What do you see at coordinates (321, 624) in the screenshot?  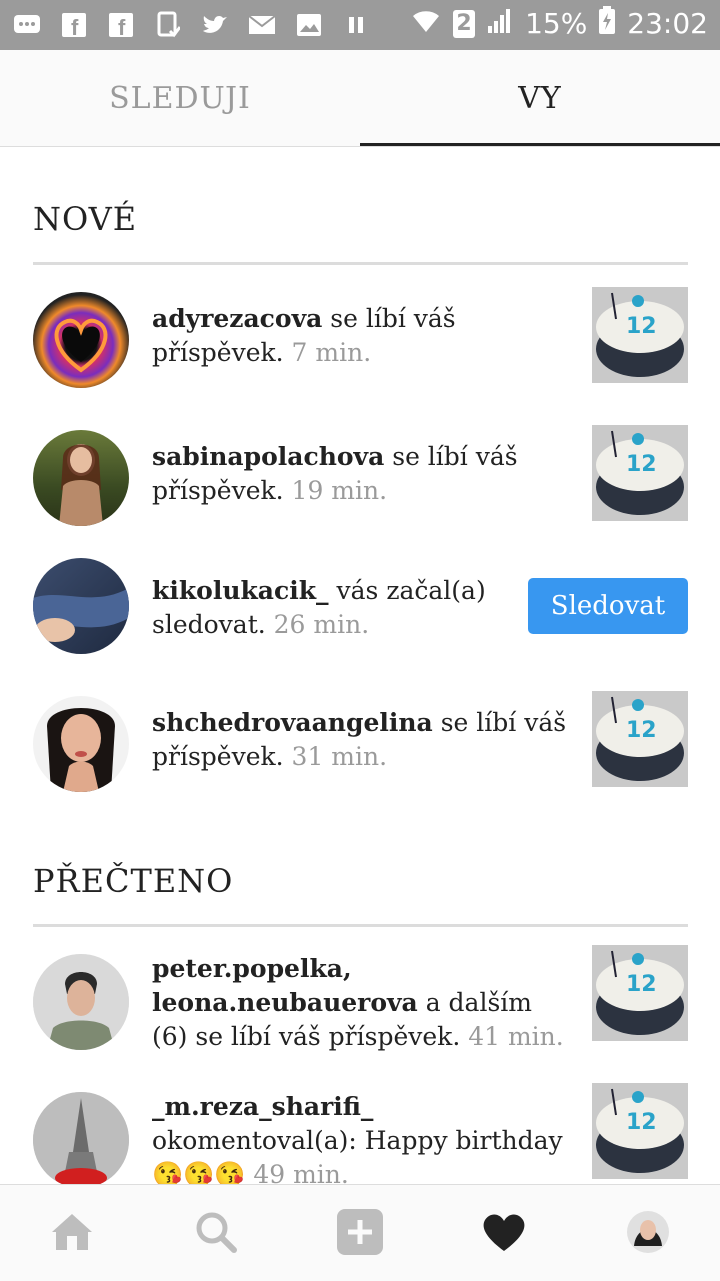 I see `timestamp: 26 min.` at bounding box center [321, 624].